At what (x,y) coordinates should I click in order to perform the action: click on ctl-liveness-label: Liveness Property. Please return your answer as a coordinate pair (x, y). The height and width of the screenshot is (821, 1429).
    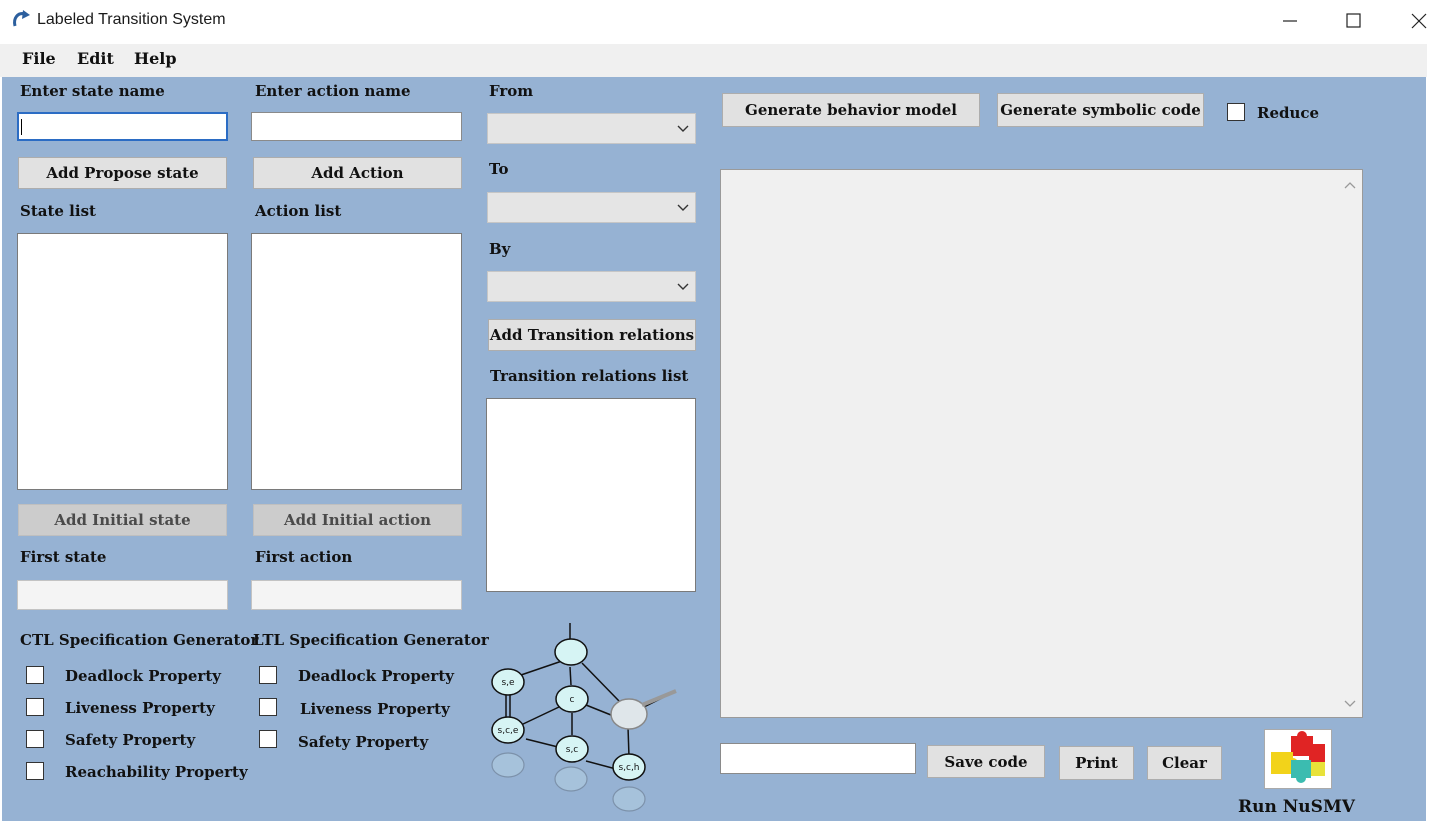
    Looking at the image, I should click on (140, 708).